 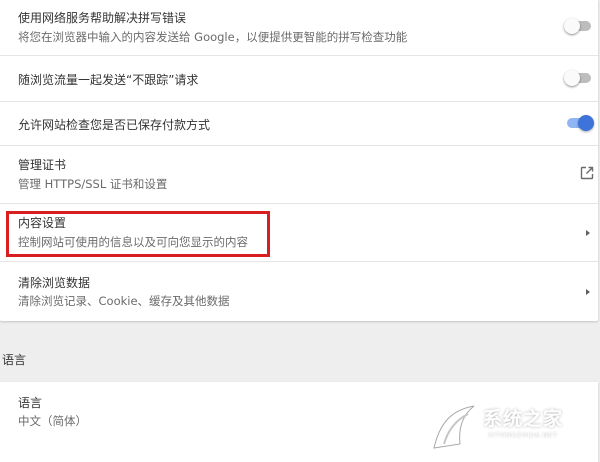 What do you see at coordinates (52, 421) in the screenshot?
I see `language-row-value: 中文（简体）` at bounding box center [52, 421].